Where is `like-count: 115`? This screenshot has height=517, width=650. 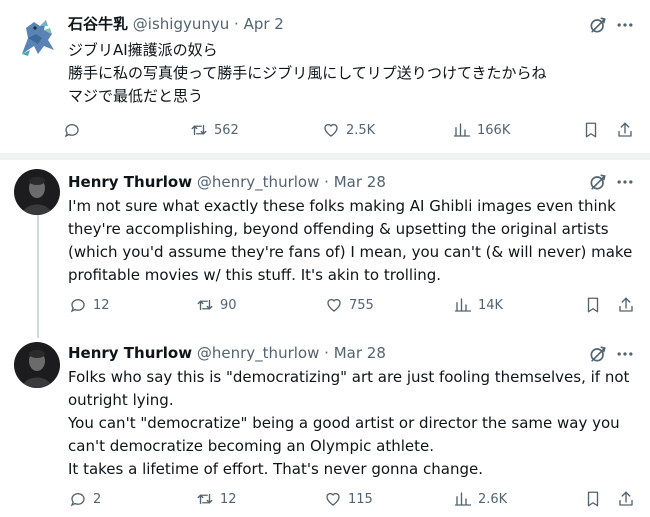 like-count: 115 is located at coordinates (360, 499).